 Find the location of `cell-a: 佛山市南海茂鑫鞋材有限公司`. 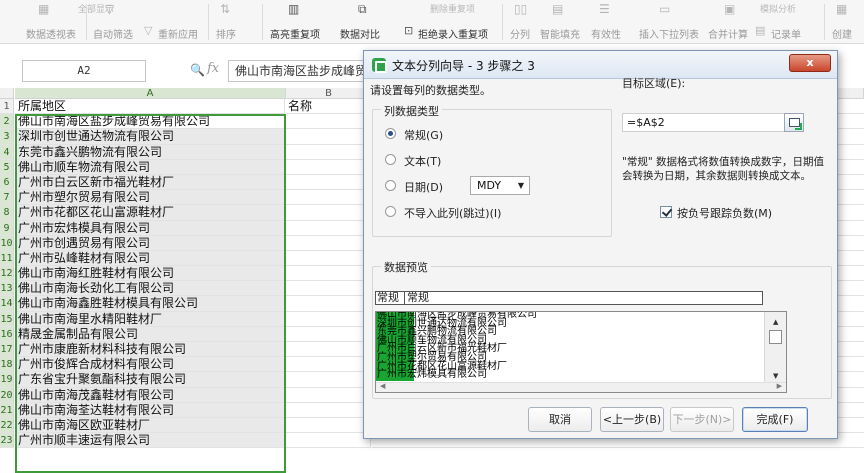

cell-a: 佛山市南海茂鑫鞋材有限公司 is located at coordinates (150, 395).